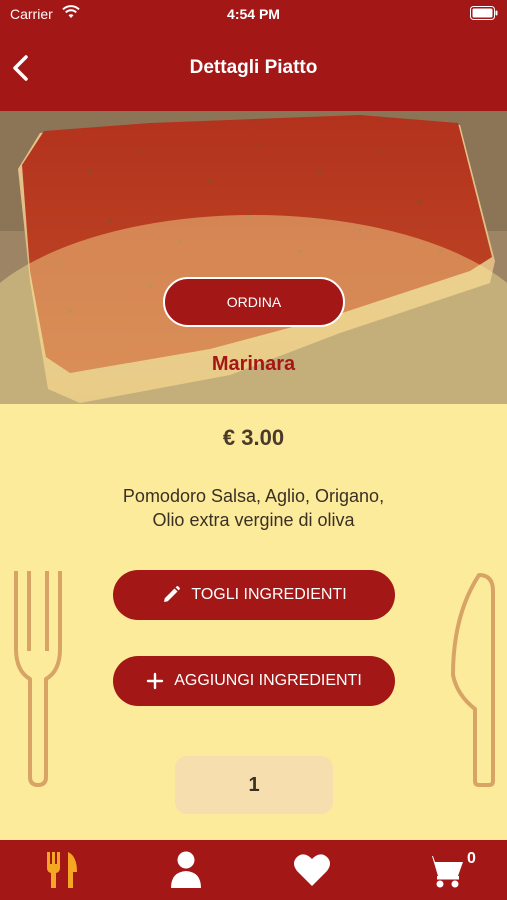 The height and width of the screenshot is (900, 507). I want to click on remove-ingredients-label: TOGLI INGREDIENTI, so click(269, 594).